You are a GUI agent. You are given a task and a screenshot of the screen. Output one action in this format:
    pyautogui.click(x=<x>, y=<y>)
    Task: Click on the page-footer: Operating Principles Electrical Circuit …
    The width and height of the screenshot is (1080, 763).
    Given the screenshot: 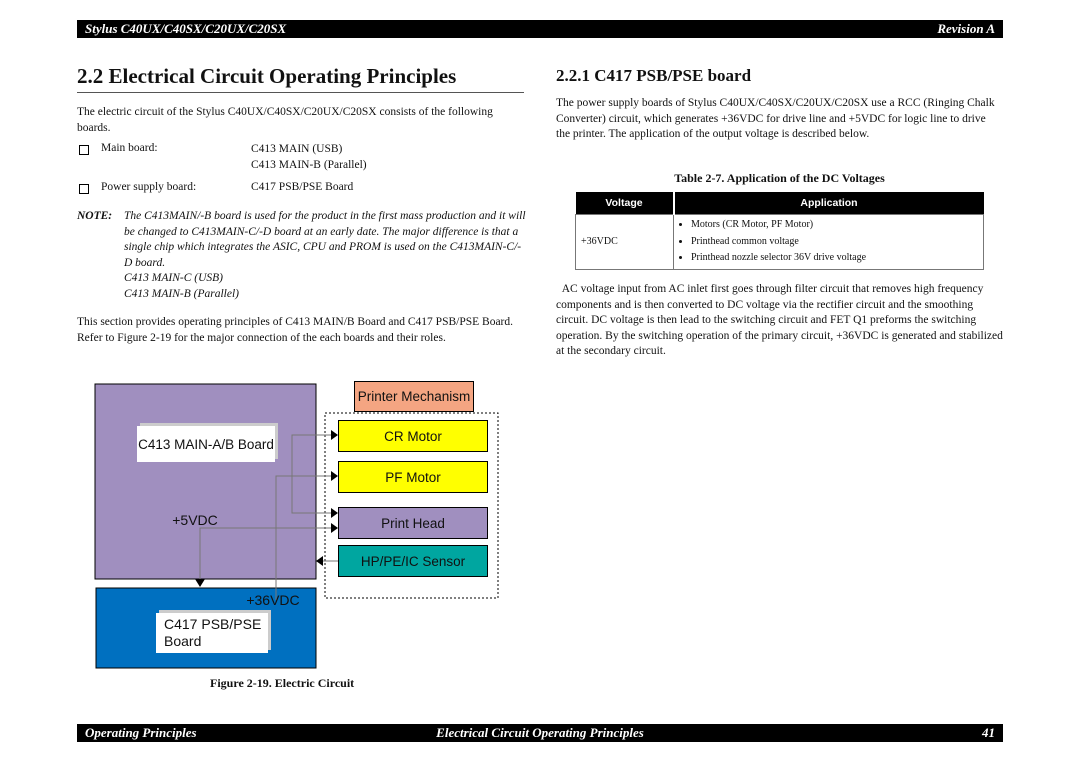 What is the action you would take?
    pyautogui.click(x=540, y=733)
    